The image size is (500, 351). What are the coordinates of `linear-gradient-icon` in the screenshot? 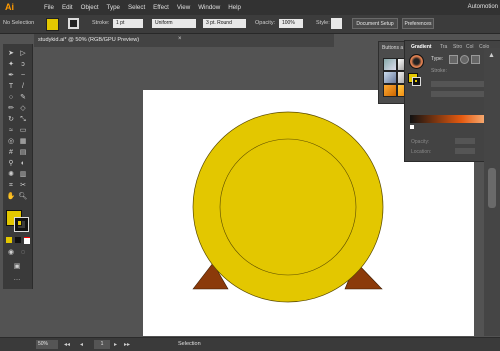 It's located at (453, 59).